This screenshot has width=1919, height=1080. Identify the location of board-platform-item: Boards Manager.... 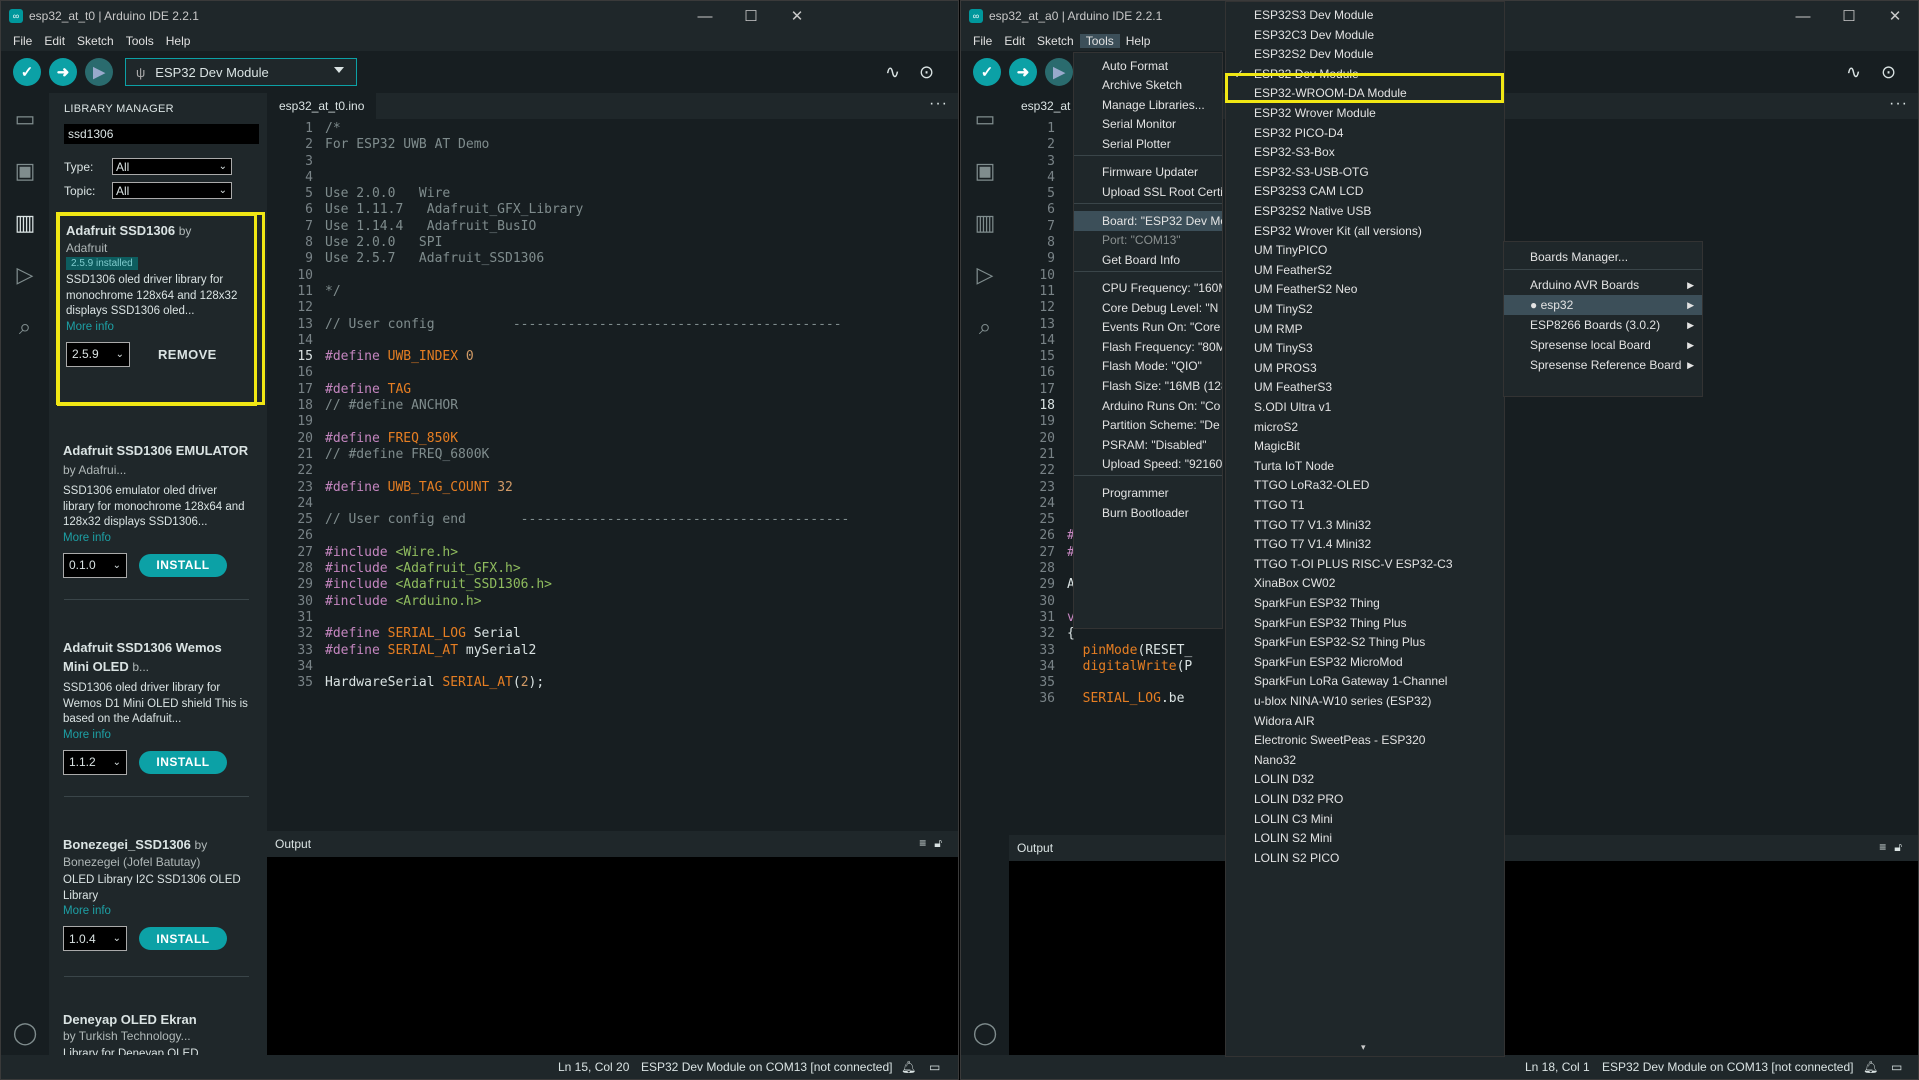
(1603, 257).